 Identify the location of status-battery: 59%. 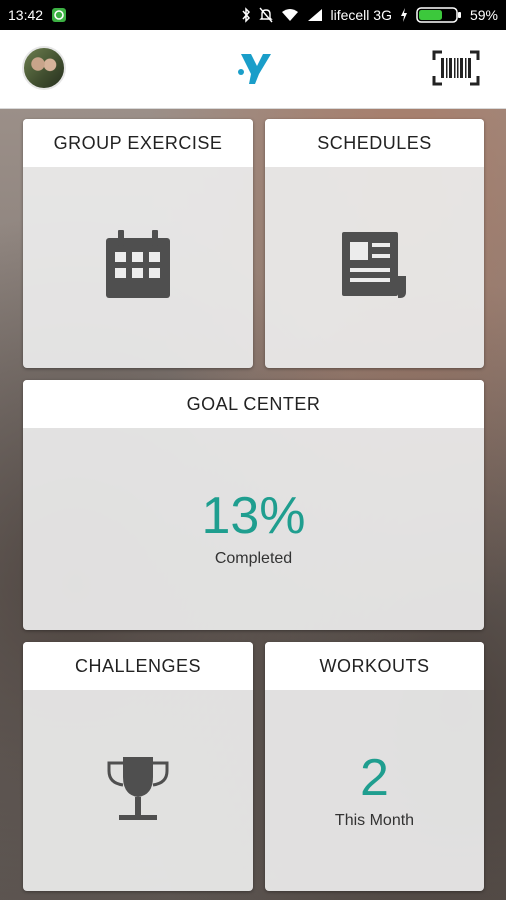
(483, 15).